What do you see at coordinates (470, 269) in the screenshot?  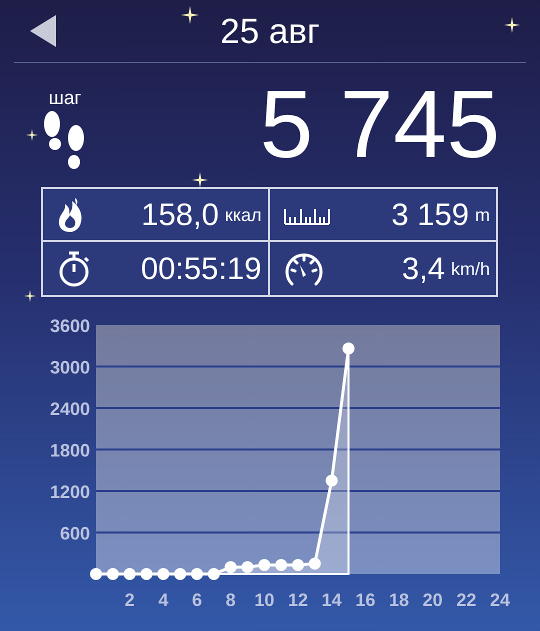 I see `unit-label: km/h` at bounding box center [470, 269].